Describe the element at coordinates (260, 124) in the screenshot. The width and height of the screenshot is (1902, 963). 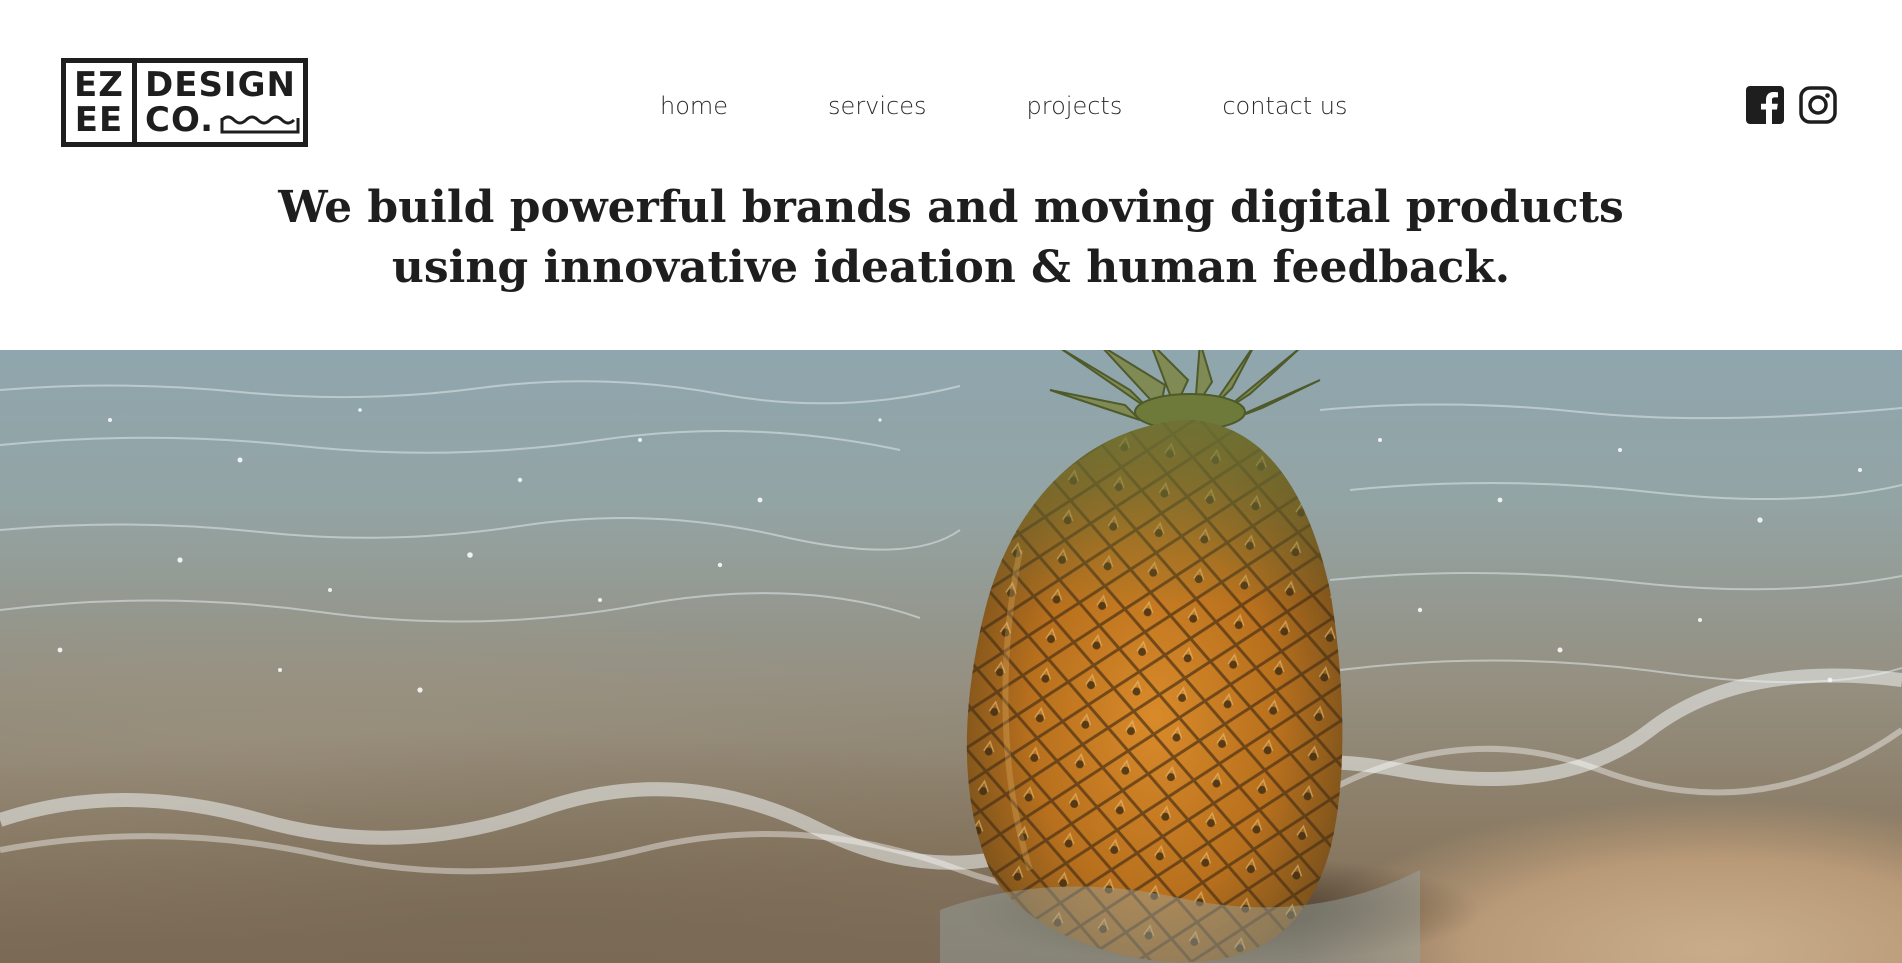
I see `wave-icon` at that location.